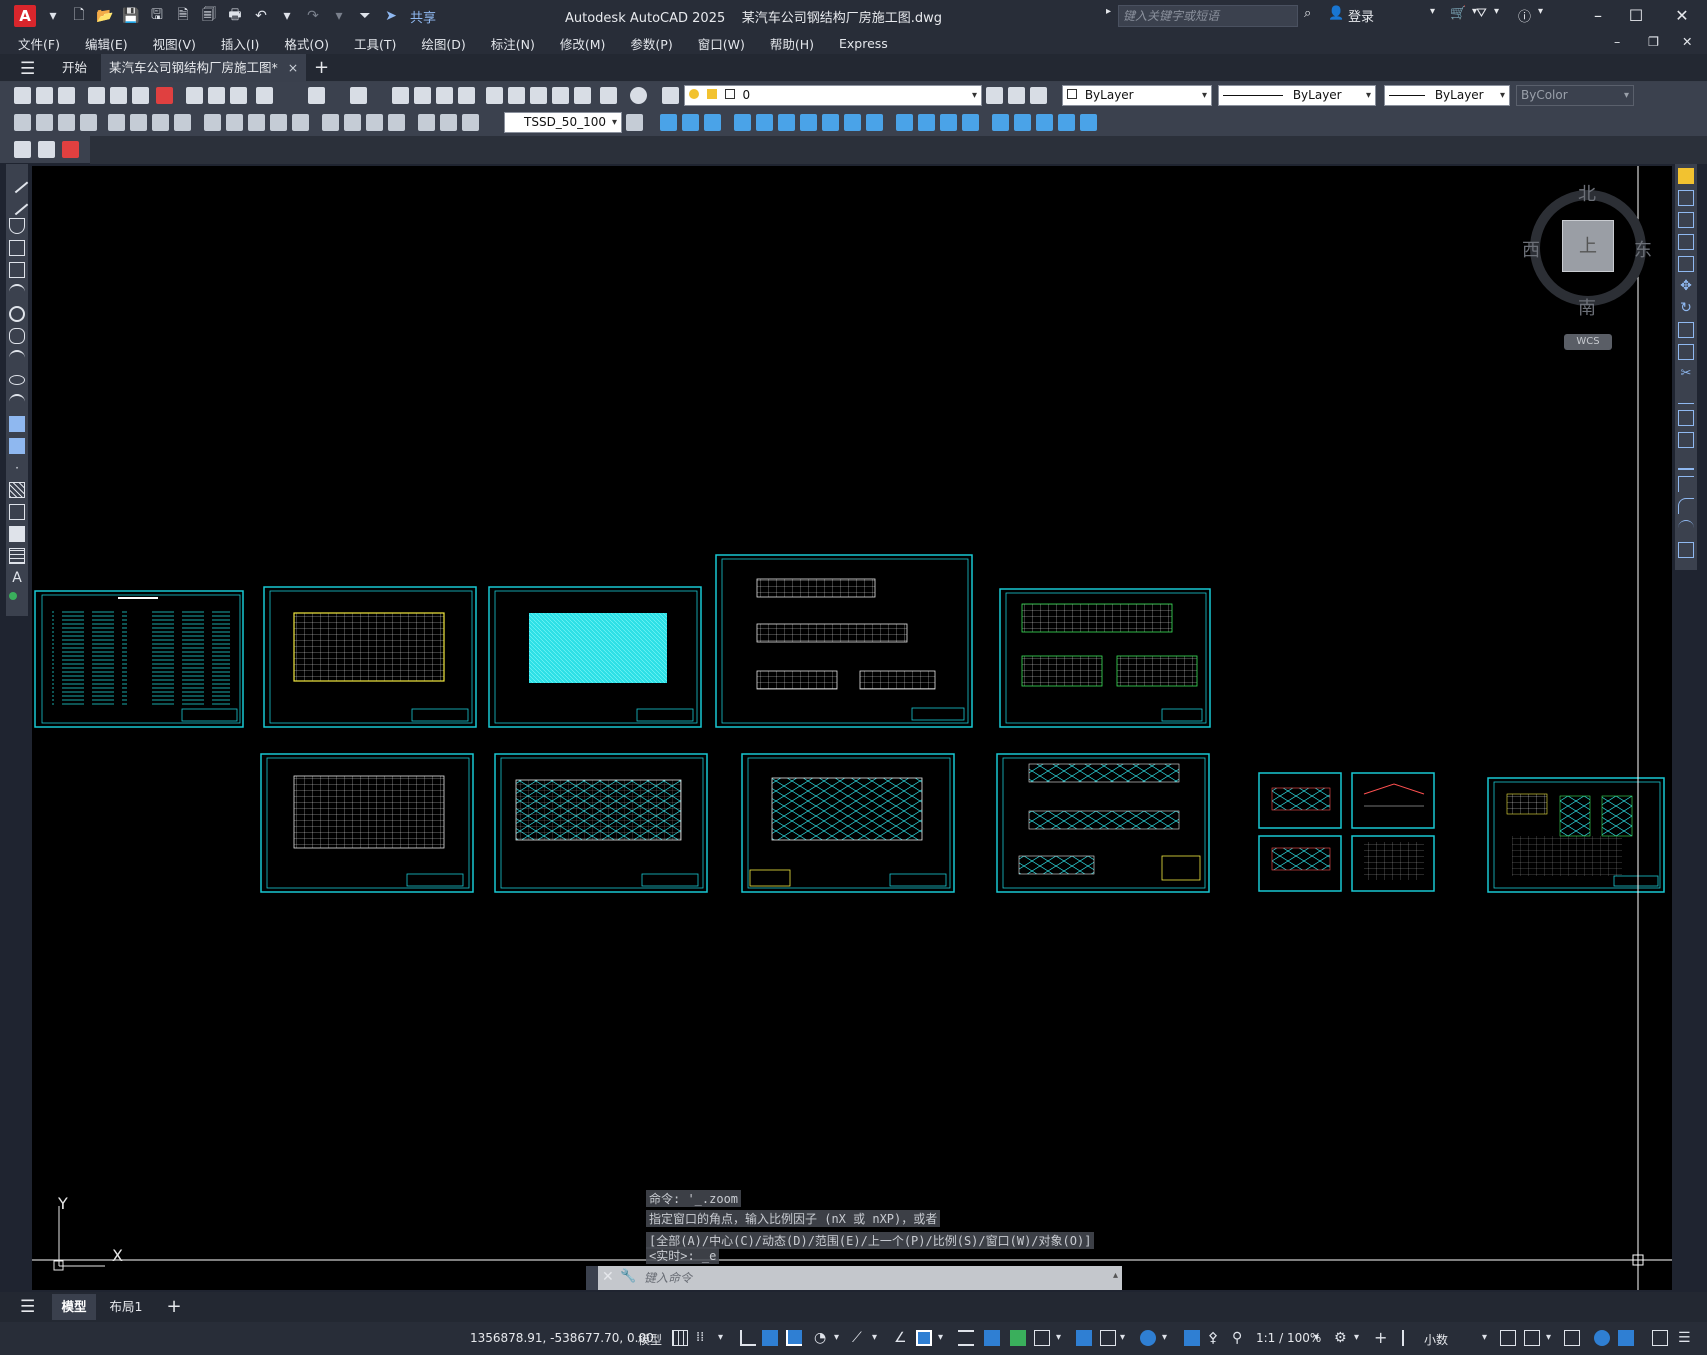 The height and width of the screenshot is (1355, 1707). Describe the element at coordinates (1044, 122) in the screenshot. I see `taper-faces-icon` at that location.